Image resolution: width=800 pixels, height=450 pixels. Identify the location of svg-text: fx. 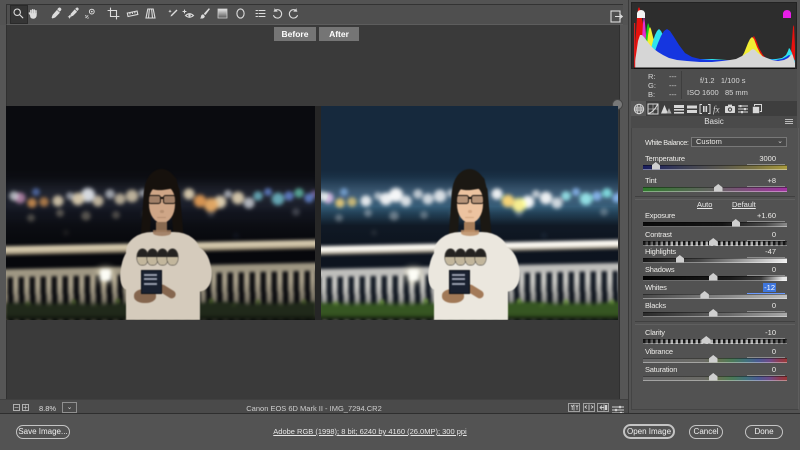
(716, 109).